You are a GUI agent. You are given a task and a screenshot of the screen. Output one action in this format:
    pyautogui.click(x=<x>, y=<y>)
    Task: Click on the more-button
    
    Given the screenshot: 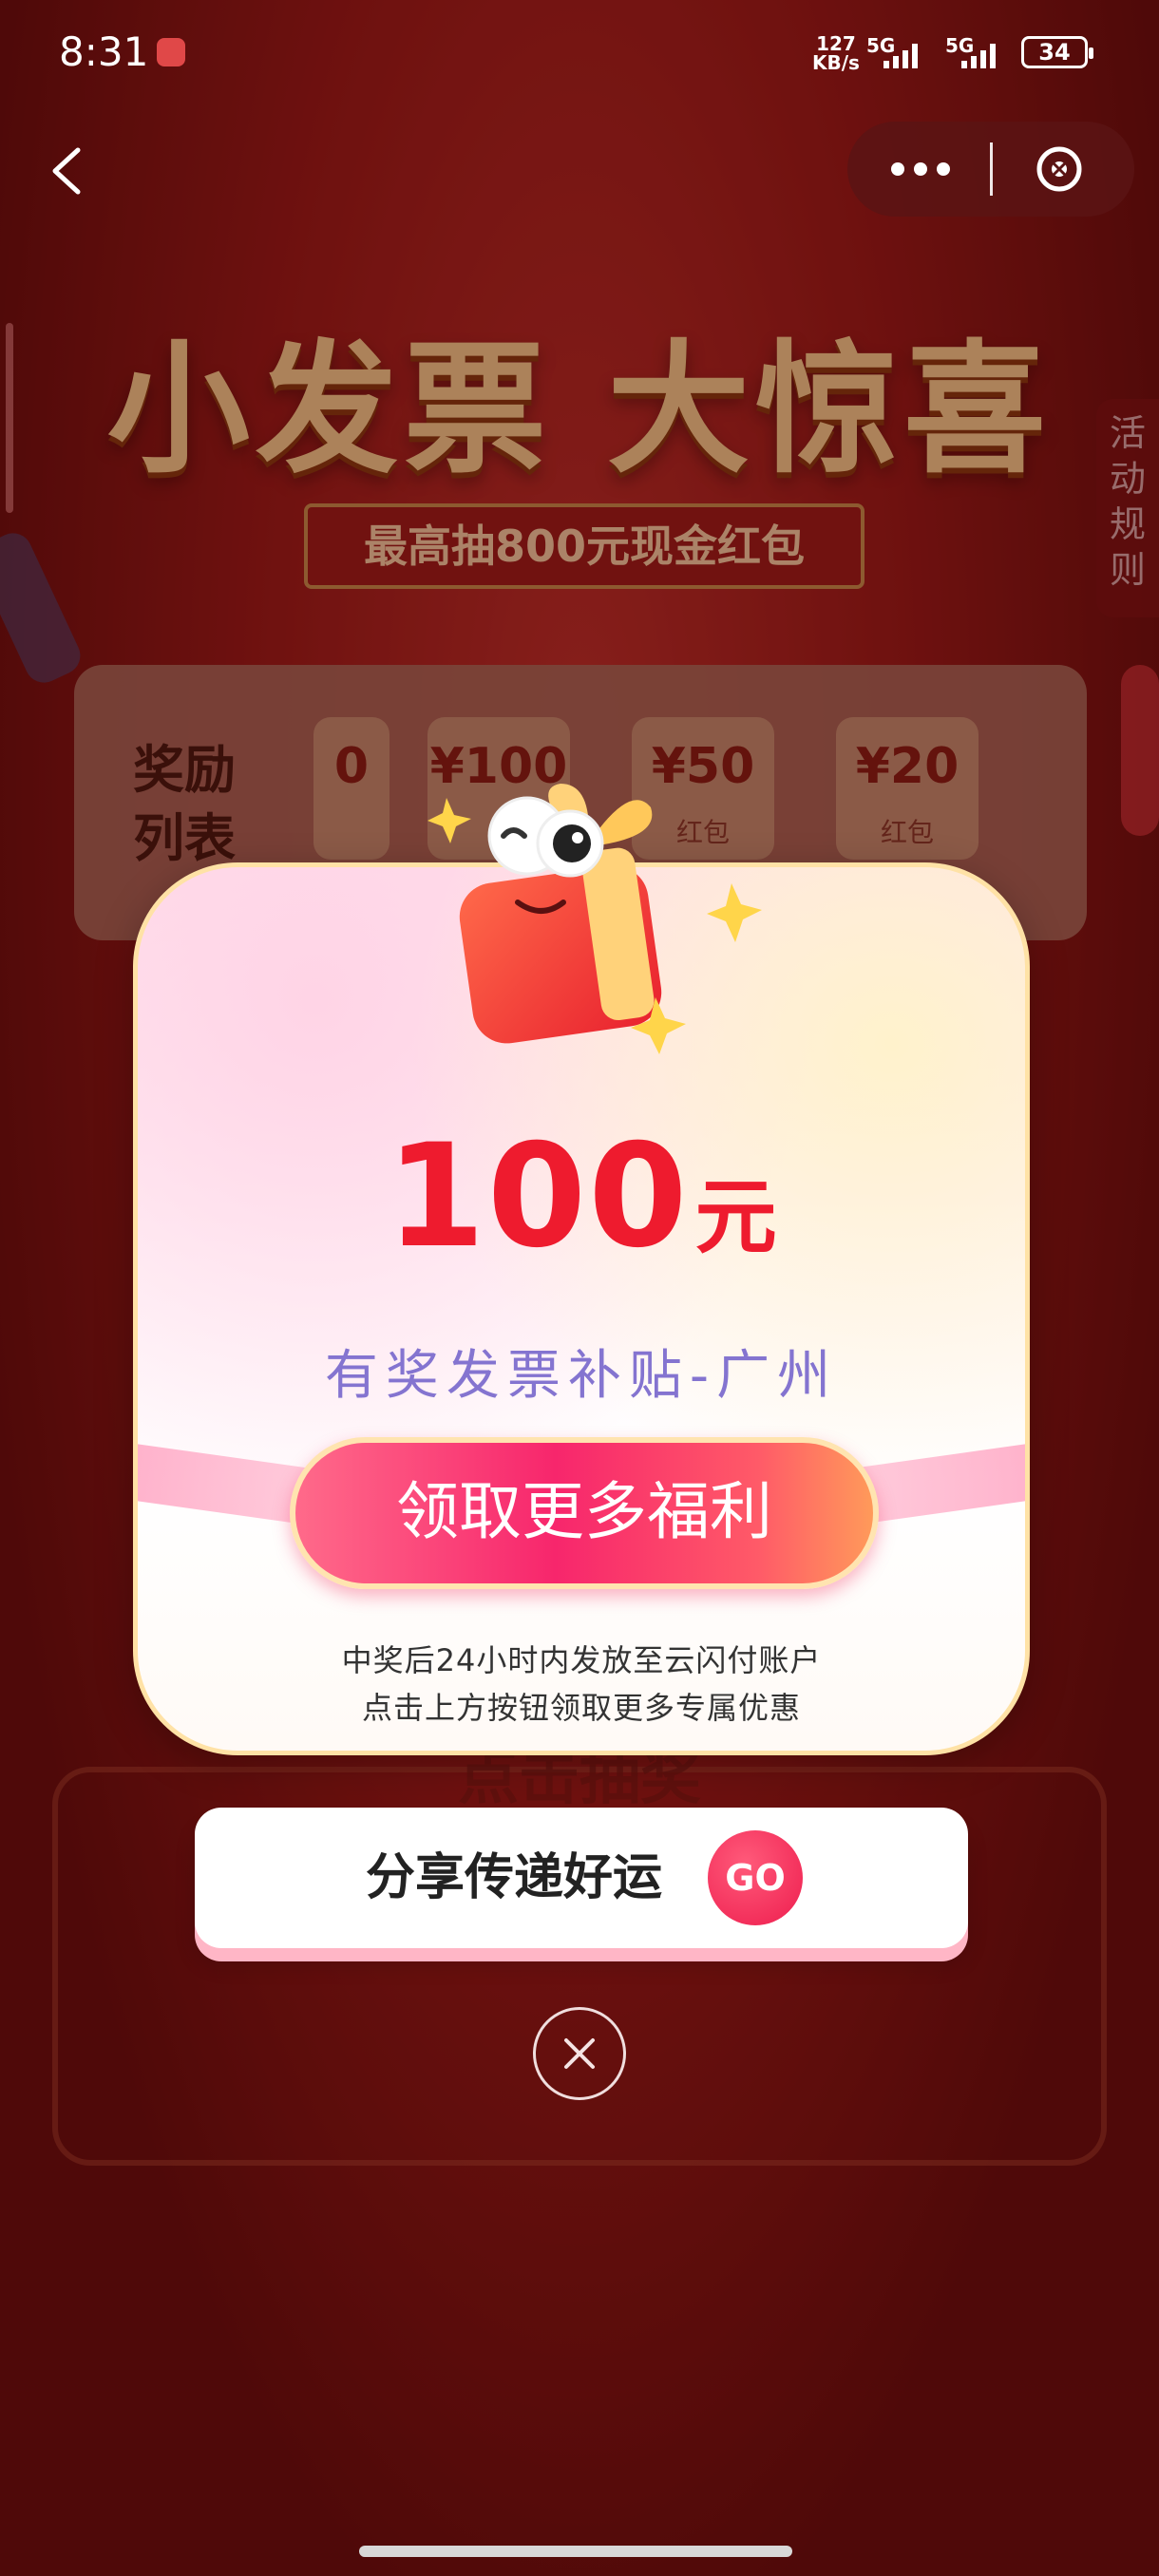 What is the action you would take?
    pyautogui.click(x=918, y=169)
    